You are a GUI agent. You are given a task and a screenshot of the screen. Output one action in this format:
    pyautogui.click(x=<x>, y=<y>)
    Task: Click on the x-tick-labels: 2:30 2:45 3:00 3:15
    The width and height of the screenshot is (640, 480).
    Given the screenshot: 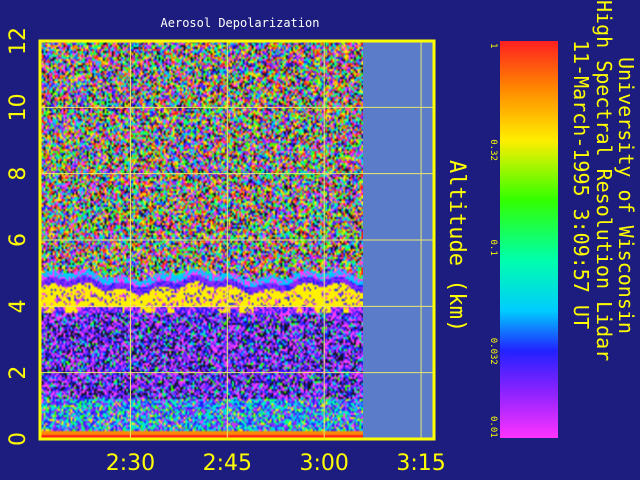 What is the action you would take?
    pyautogui.click(x=276, y=463)
    